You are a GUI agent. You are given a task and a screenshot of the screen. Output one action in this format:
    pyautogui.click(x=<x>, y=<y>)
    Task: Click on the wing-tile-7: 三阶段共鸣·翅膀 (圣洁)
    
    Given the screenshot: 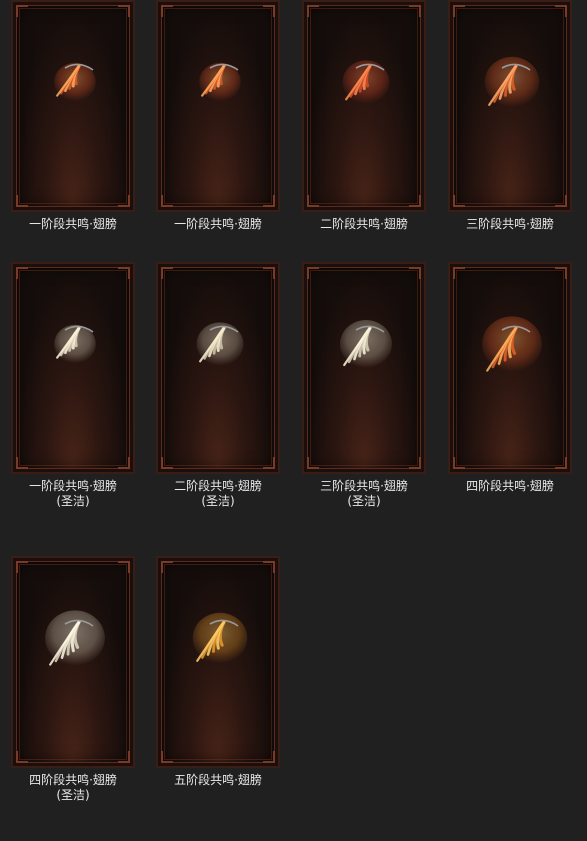 What is the action you would take?
    pyautogui.click(x=364, y=385)
    